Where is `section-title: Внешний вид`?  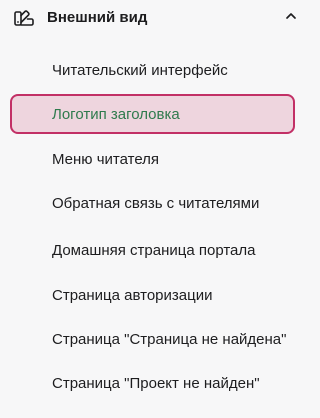 section-title: Внешний вид is located at coordinates (97, 17).